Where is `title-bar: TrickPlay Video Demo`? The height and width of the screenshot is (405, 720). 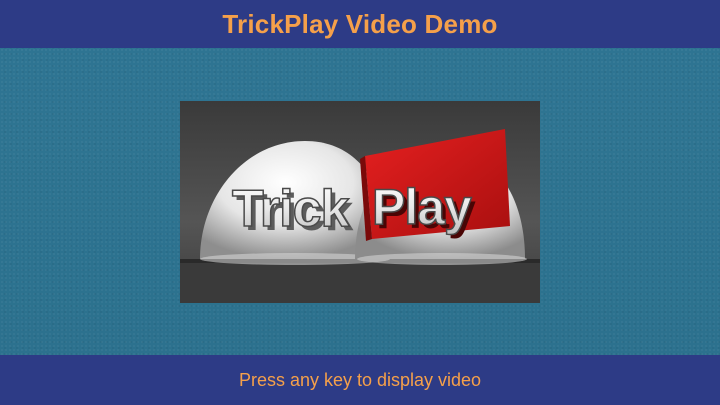
title-bar: TrickPlay Video Demo is located at coordinates (360, 24).